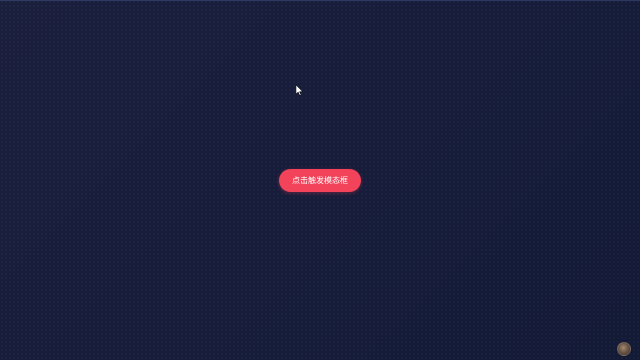 This screenshot has height=360, width=640. I want to click on pointer-cursor-icon, so click(300, 90).